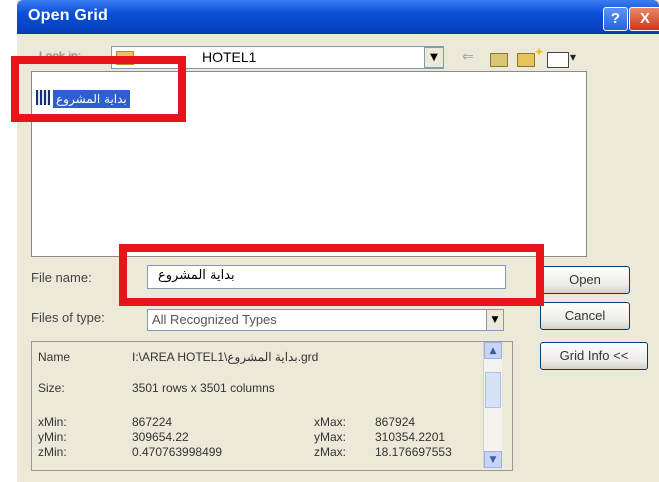 Image resolution: width=659 pixels, height=482 pixels. I want to click on lookin-dropdown-button: ▼, so click(434, 57).